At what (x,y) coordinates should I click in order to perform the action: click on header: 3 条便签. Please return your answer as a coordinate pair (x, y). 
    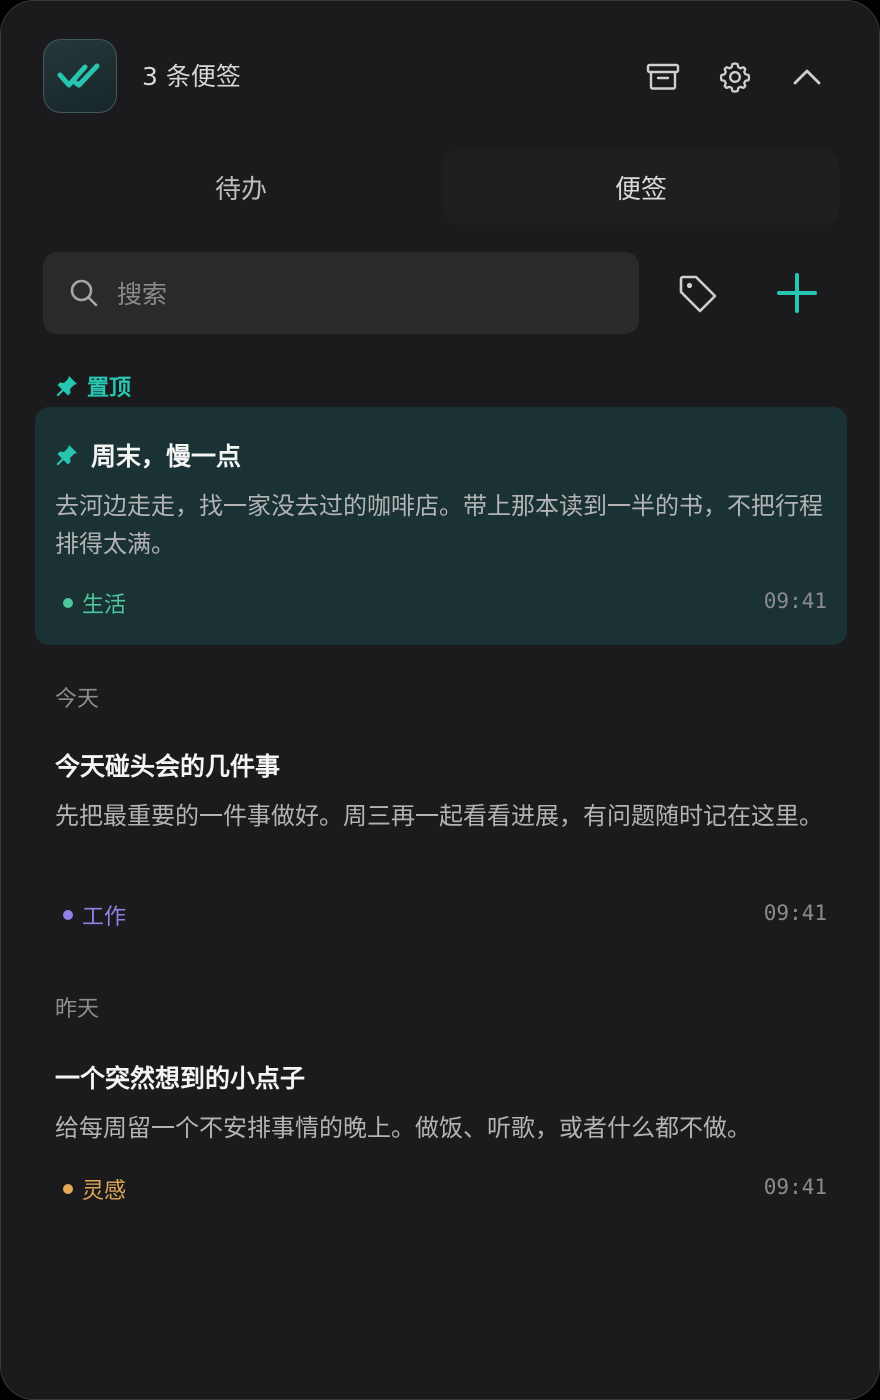
    Looking at the image, I should click on (440, 76).